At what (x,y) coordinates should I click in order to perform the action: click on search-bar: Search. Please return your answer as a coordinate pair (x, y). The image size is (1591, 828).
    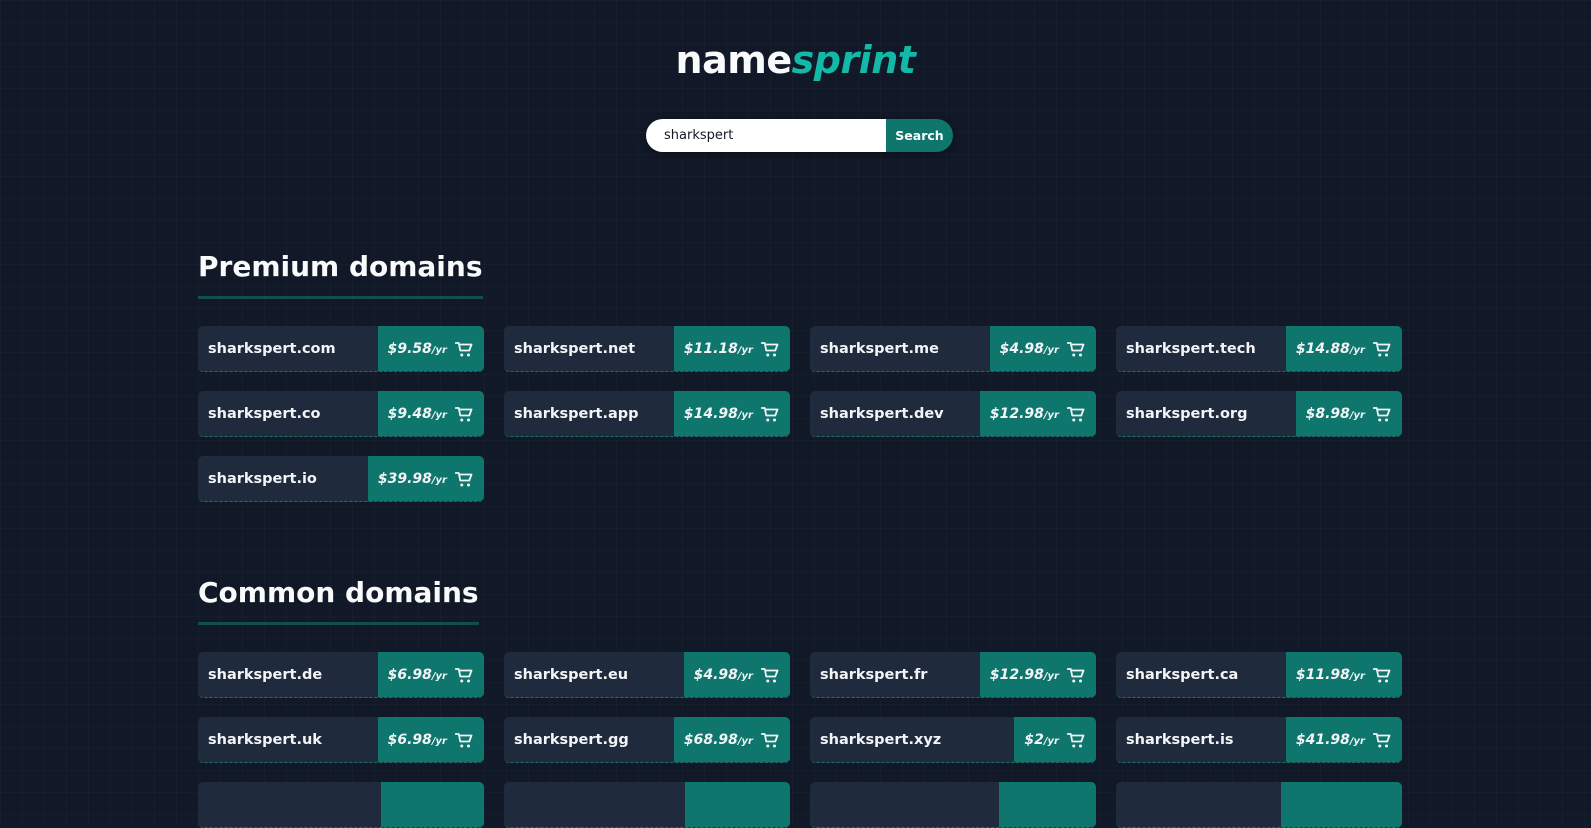
    Looking at the image, I should click on (799, 135).